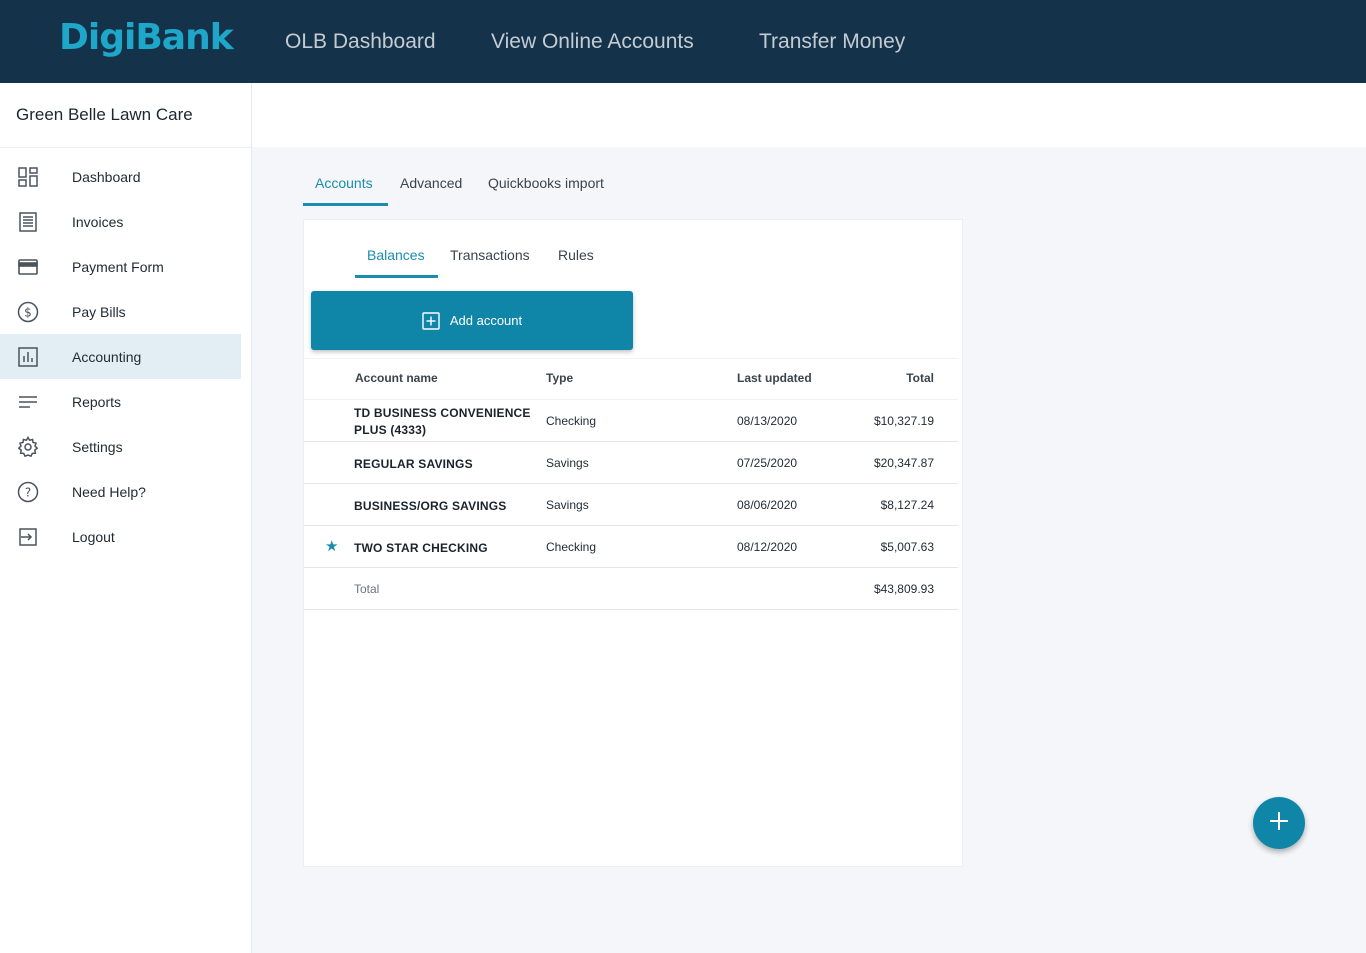  What do you see at coordinates (28, 267) in the screenshot?
I see `credit-card-icon` at bounding box center [28, 267].